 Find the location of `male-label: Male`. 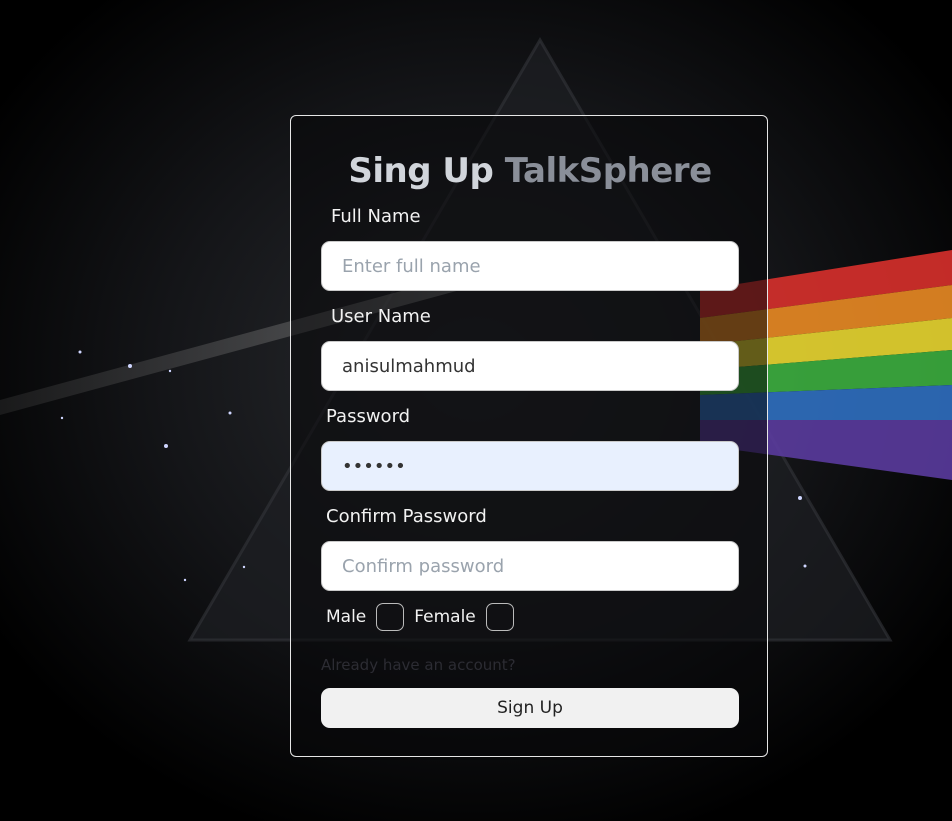

male-label: Male is located at coordinates (346, 617).